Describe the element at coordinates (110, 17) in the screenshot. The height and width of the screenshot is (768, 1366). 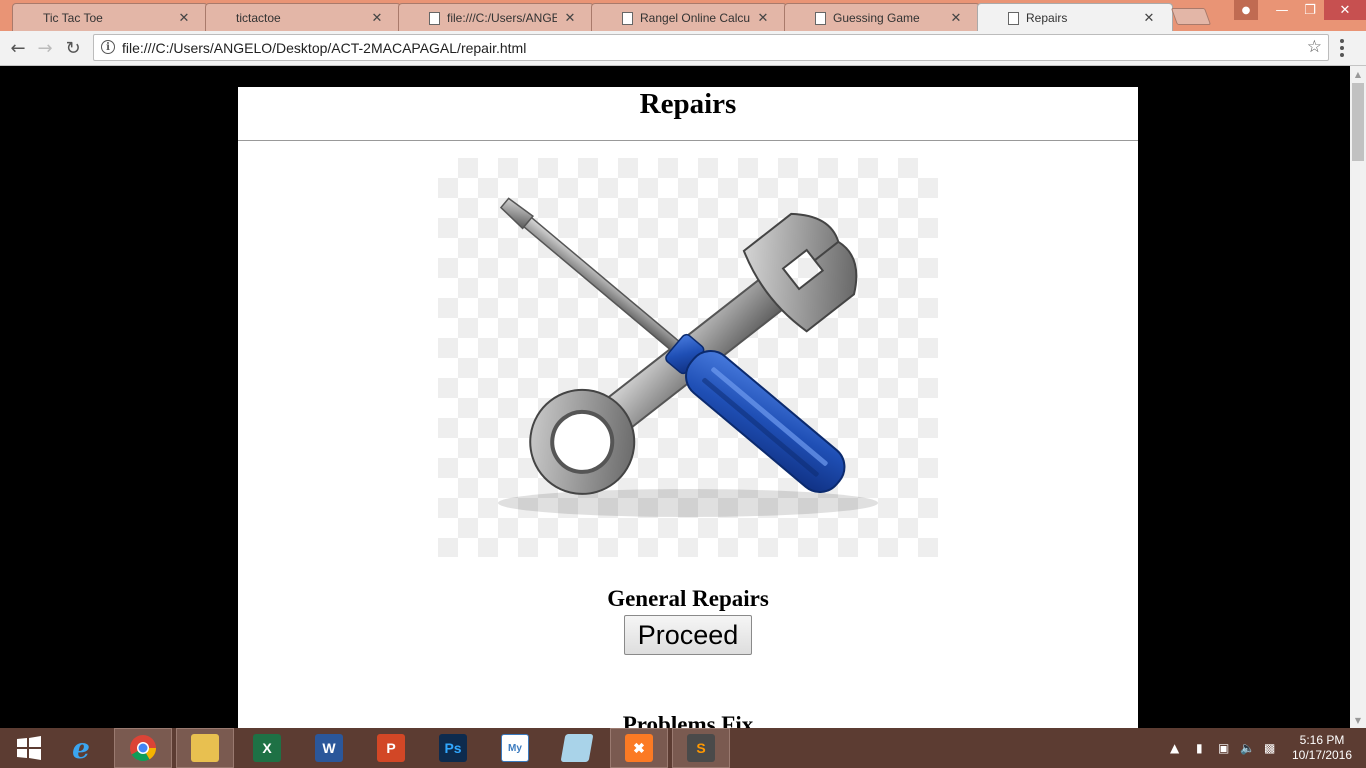
I see `tab-tic-tac-toe: Tic Tac Toe ✕` at that location.